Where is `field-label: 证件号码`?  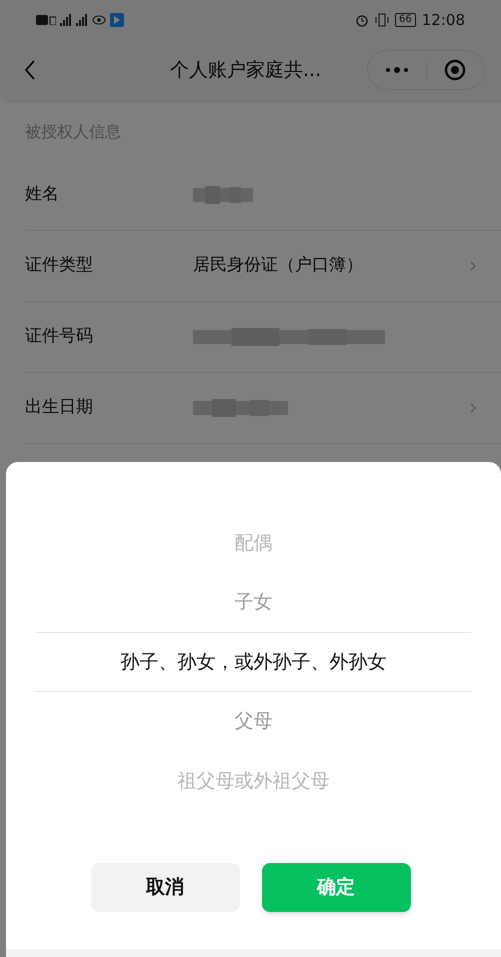
field-label: 证件号码 is located at coordinates (59, 336).